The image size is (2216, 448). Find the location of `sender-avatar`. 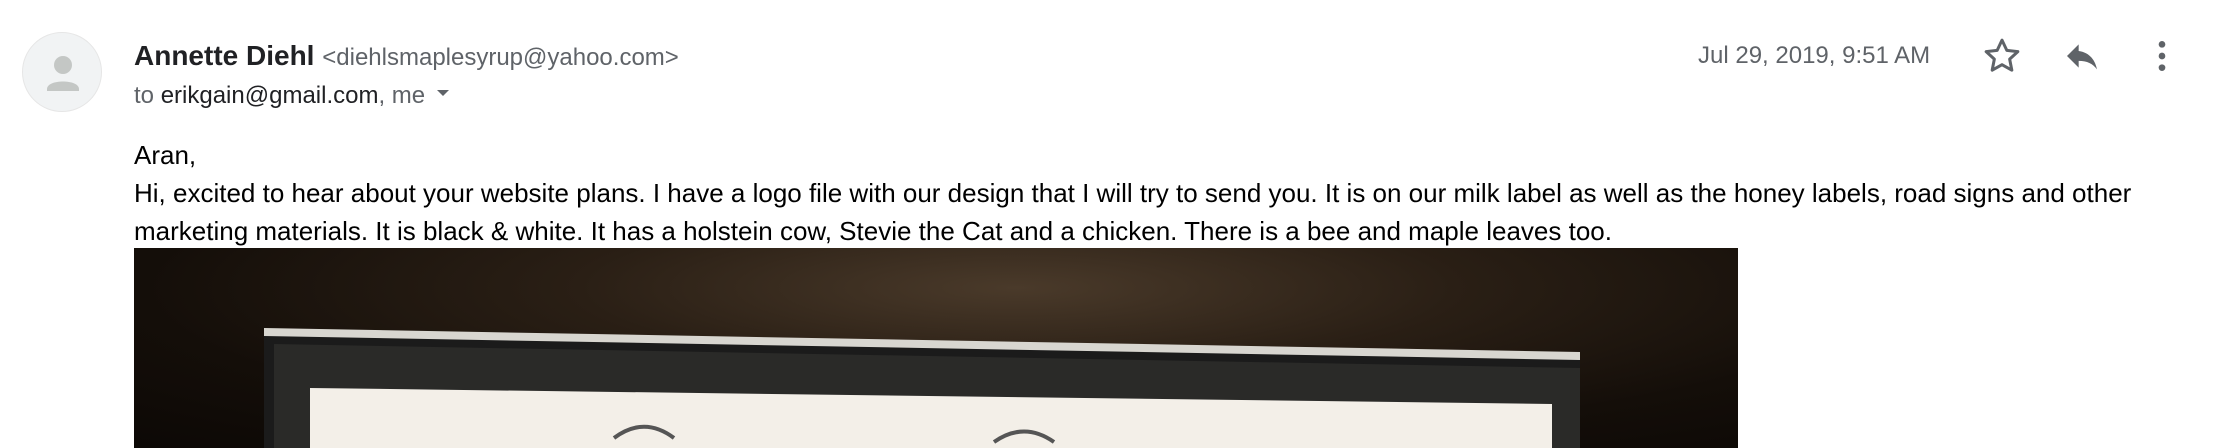

sender-avatar is located at coordinates (62, 72).